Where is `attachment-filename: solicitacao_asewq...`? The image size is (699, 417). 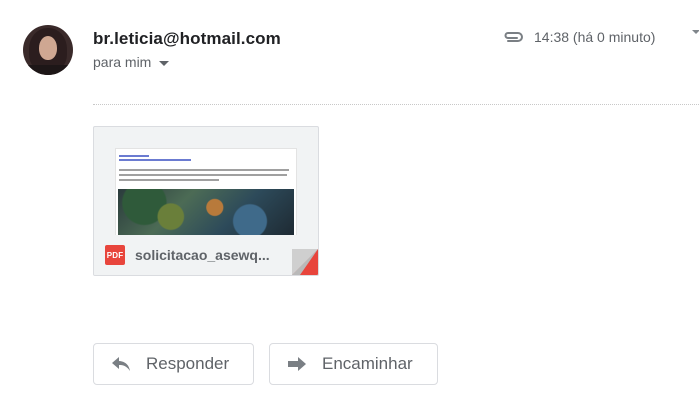 attachment-filename: solicitacao_asewq... is located at coordinates (202, 255).